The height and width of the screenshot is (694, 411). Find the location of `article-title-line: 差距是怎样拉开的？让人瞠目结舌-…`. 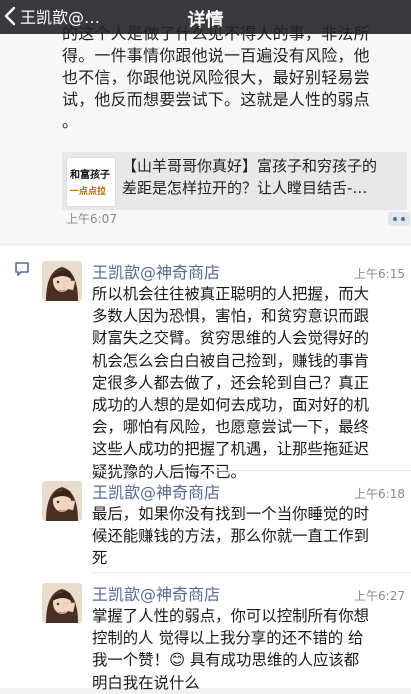

article-title-line: 差距是怎样拉开的？让人瞠目结舌-… is located at coordinates (245, 188).